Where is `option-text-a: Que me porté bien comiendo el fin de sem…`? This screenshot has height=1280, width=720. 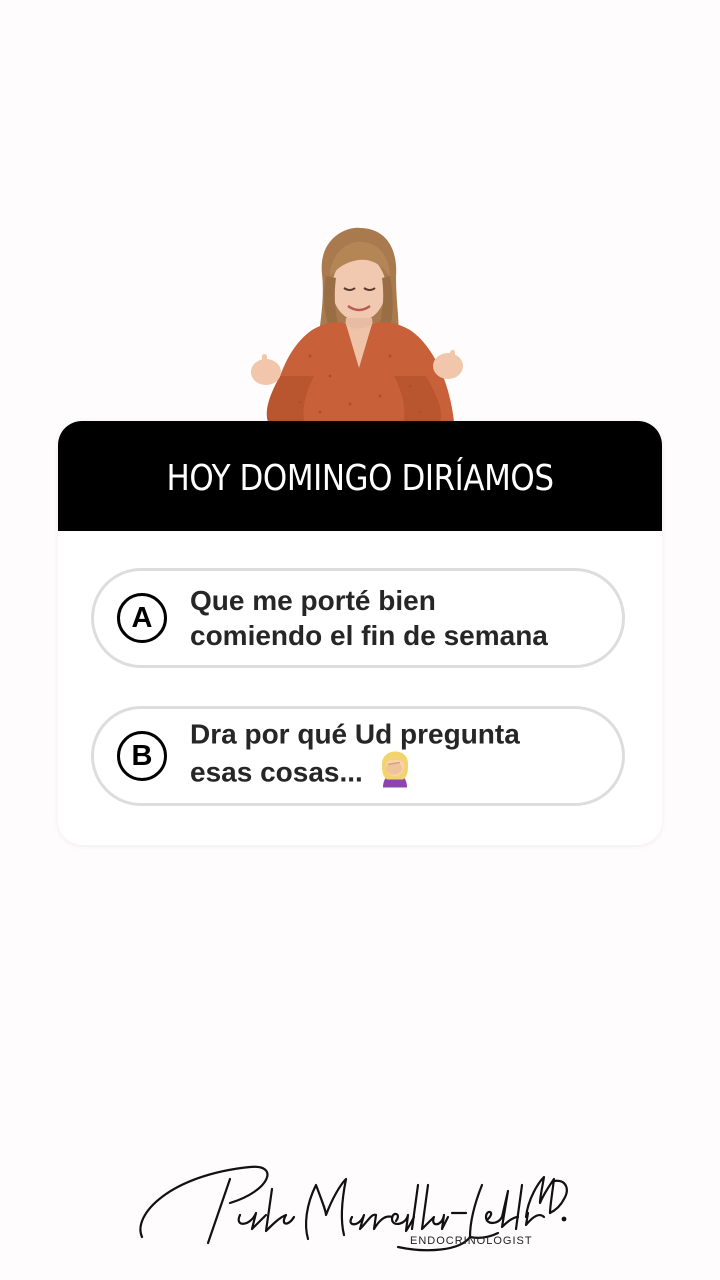
option-text-a: Que me porté bien comiendo el fin de sem… is located at coordinates (369, 618).